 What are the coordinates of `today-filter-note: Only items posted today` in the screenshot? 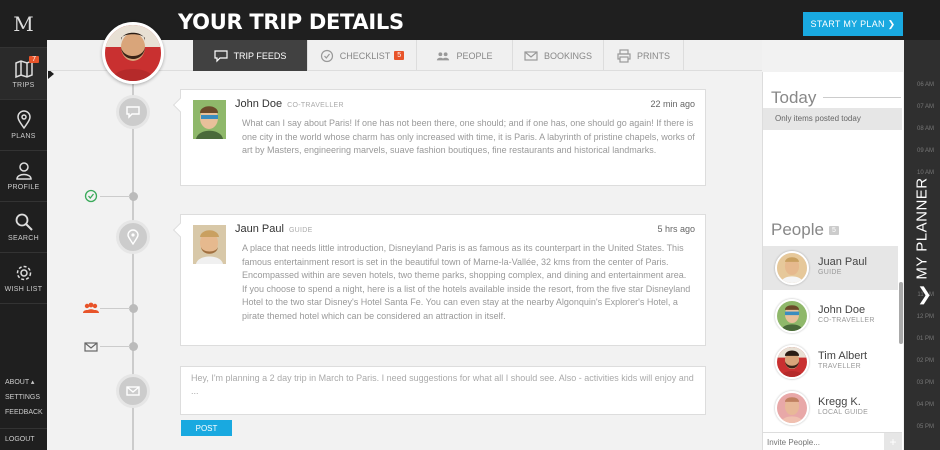 It's located at (832, 119).